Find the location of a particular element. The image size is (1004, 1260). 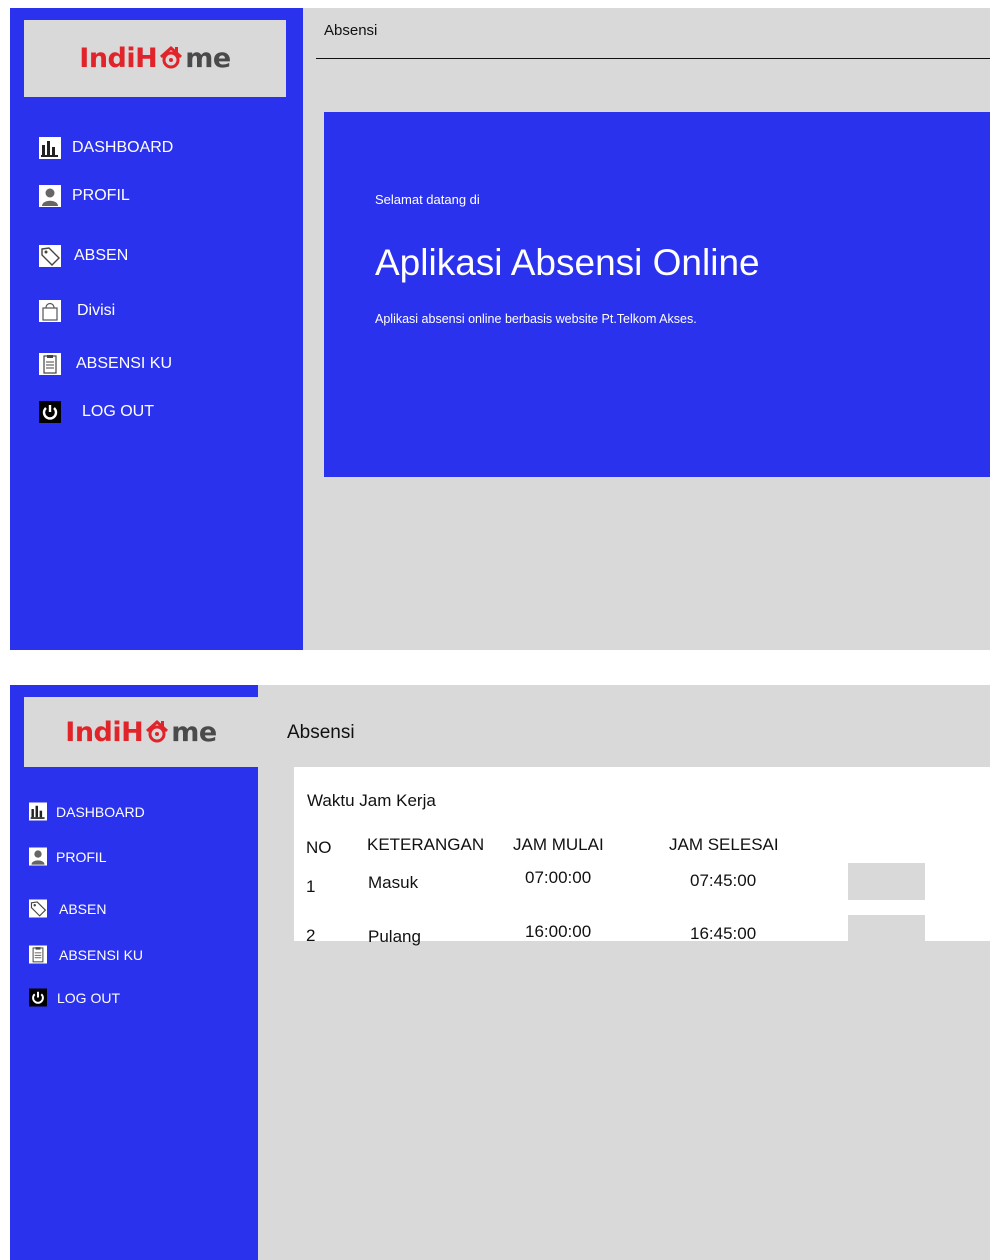

row-1-action-button is located at coordinates (886, 881).